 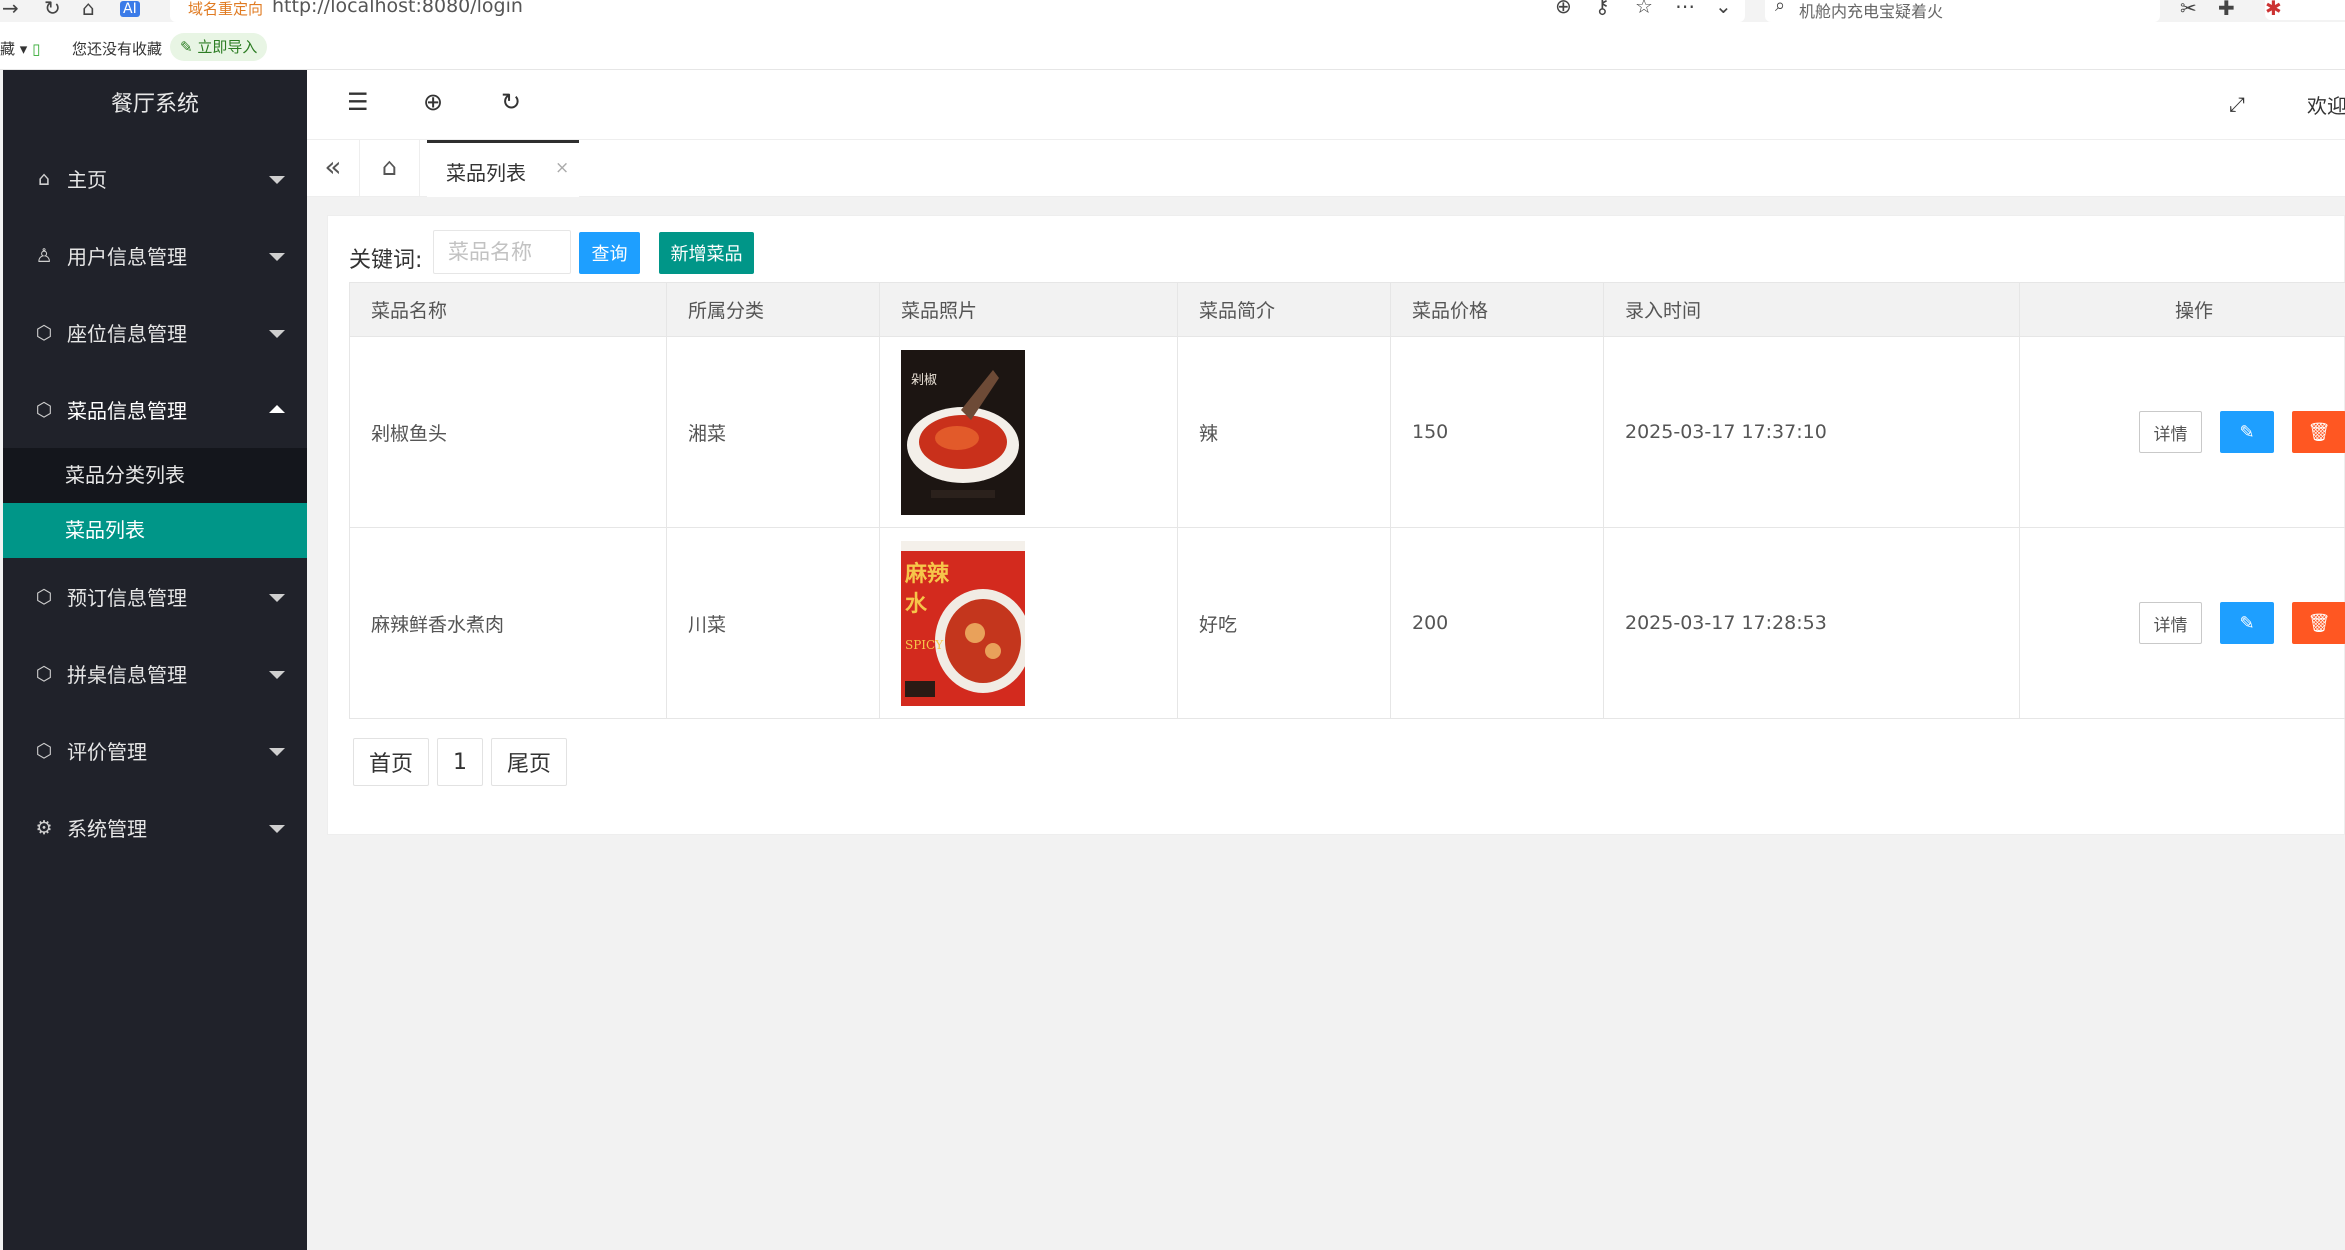 I want to click on dish-photo-cell: 麻辣 水 SPICY, so click(x=1028, y=623).